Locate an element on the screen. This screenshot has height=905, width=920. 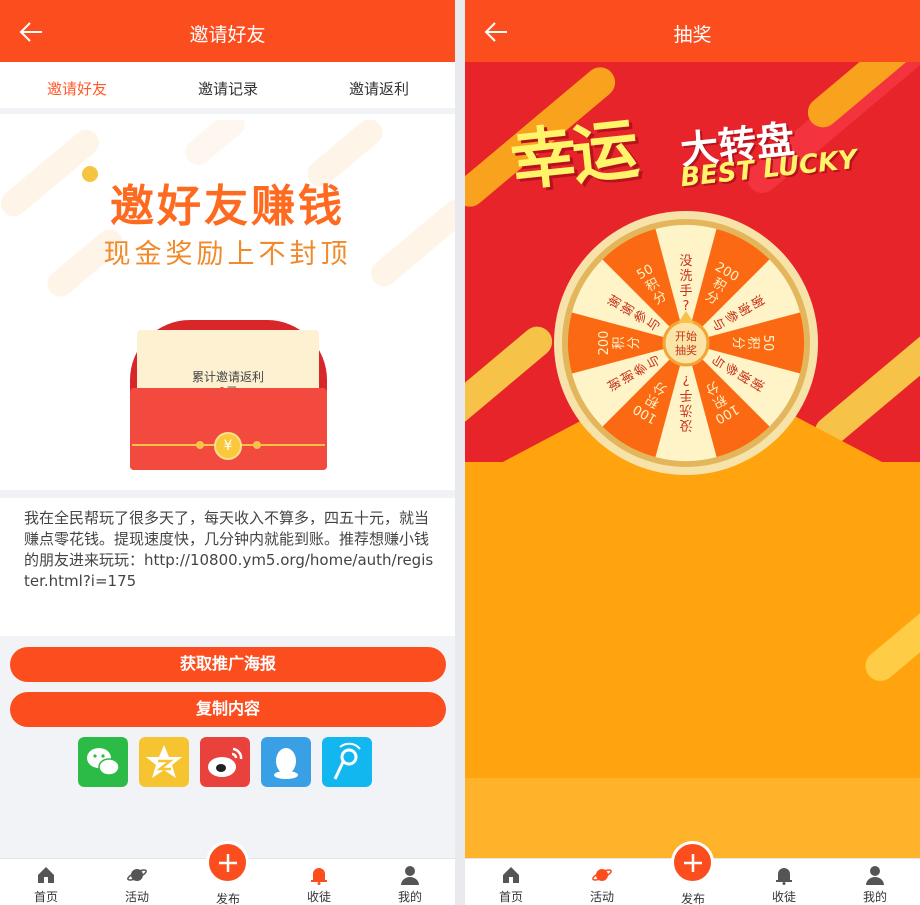
tencent-weibo-icon is located at coordinates (347, 762).